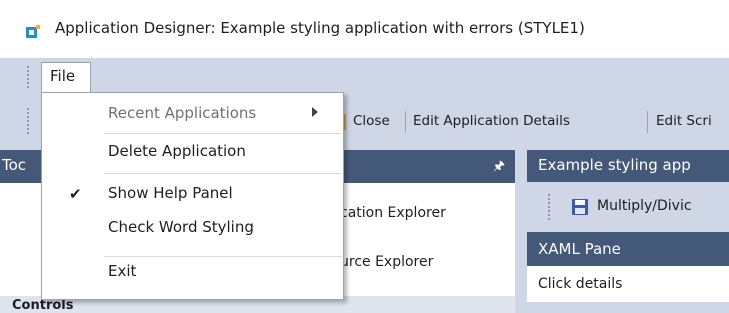 Image resolution: width=729 pixels, height=313 pixels. What do you see at coordinates (579, 249) in the screenshot?
I see `xaml-pane-title: XAML Pane` at bounding box center [579, 249].